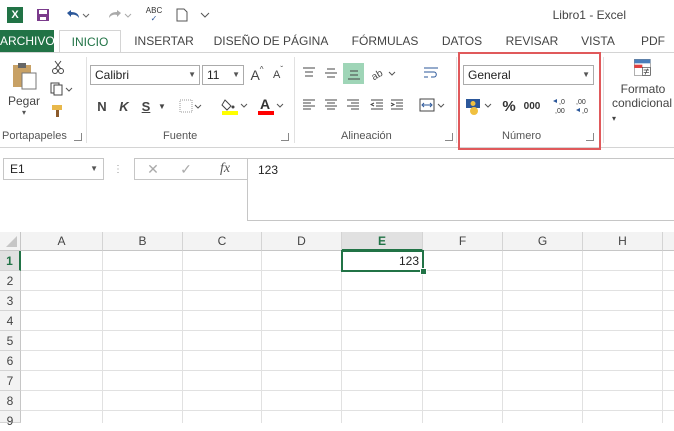  Describe the element at coordinates (10, 241) in the screenshot. I see `select-all-corner` at that location.